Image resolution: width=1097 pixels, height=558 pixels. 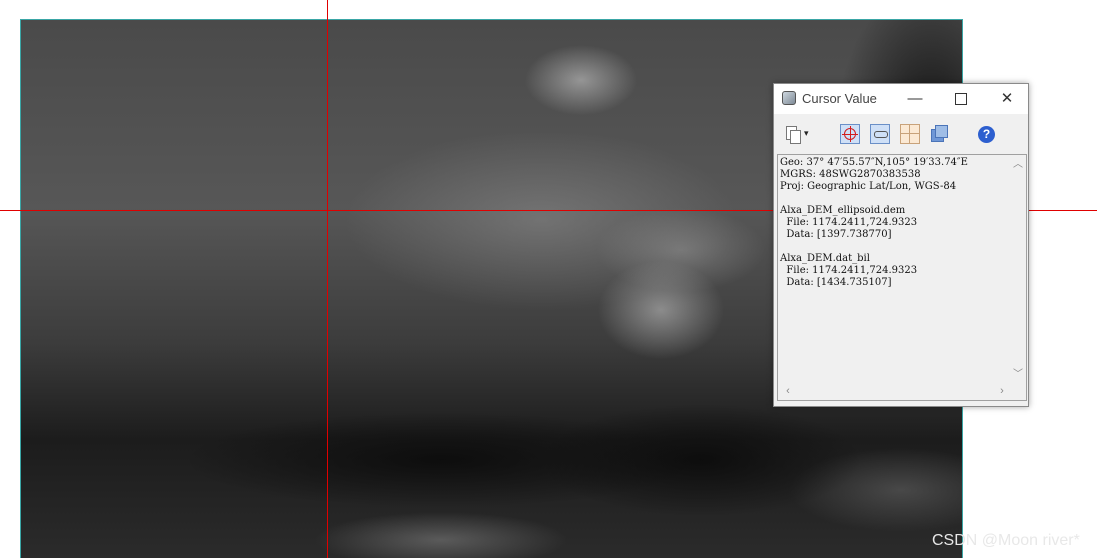 I want to click on scroll-up-icon: ︿, so click(x=1018, y=165).